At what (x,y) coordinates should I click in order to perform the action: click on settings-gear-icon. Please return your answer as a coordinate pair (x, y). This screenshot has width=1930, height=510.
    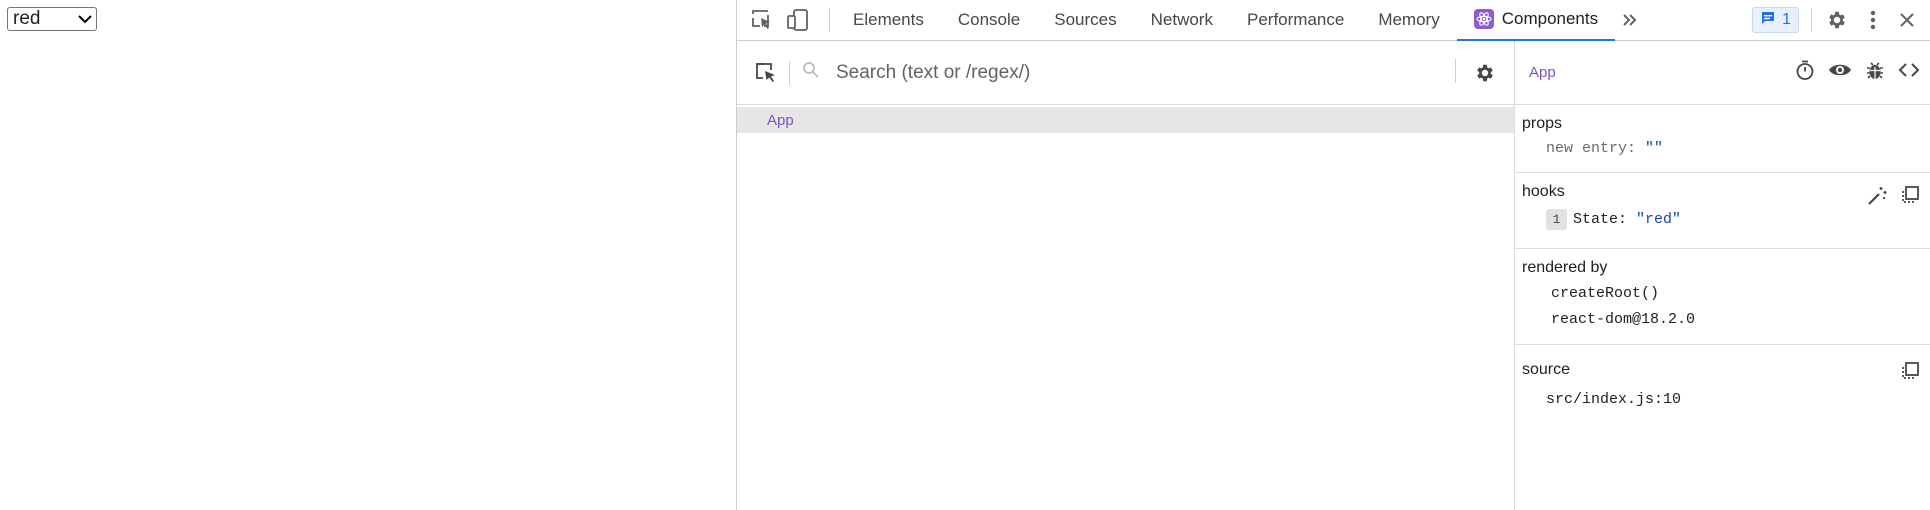
    Looking at the image, I should click on (1837, 20).